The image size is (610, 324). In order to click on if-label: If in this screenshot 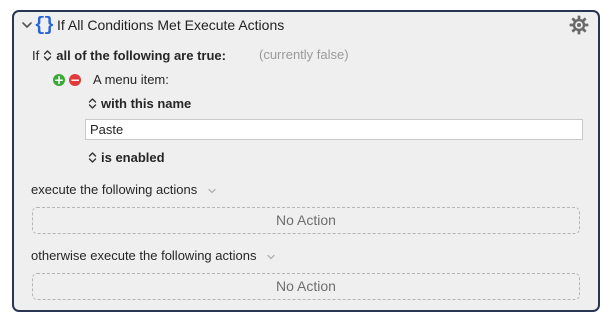, I will do `click(36, 55)`.